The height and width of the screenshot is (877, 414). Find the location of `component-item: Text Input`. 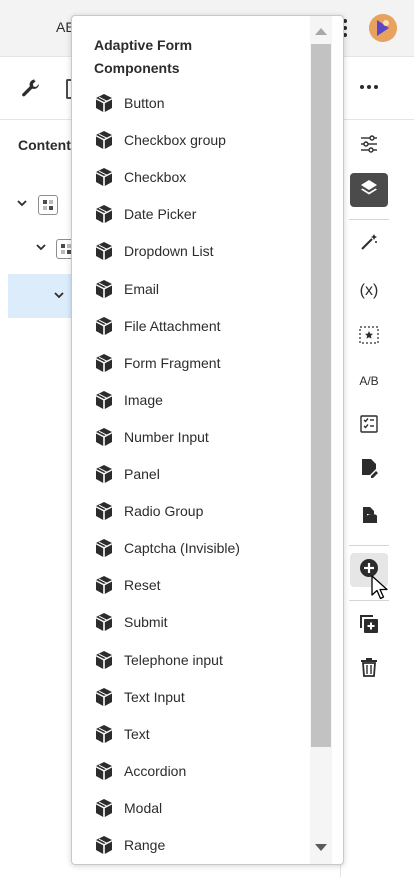

component-item: Text Input is located at coordinates (139, 697).